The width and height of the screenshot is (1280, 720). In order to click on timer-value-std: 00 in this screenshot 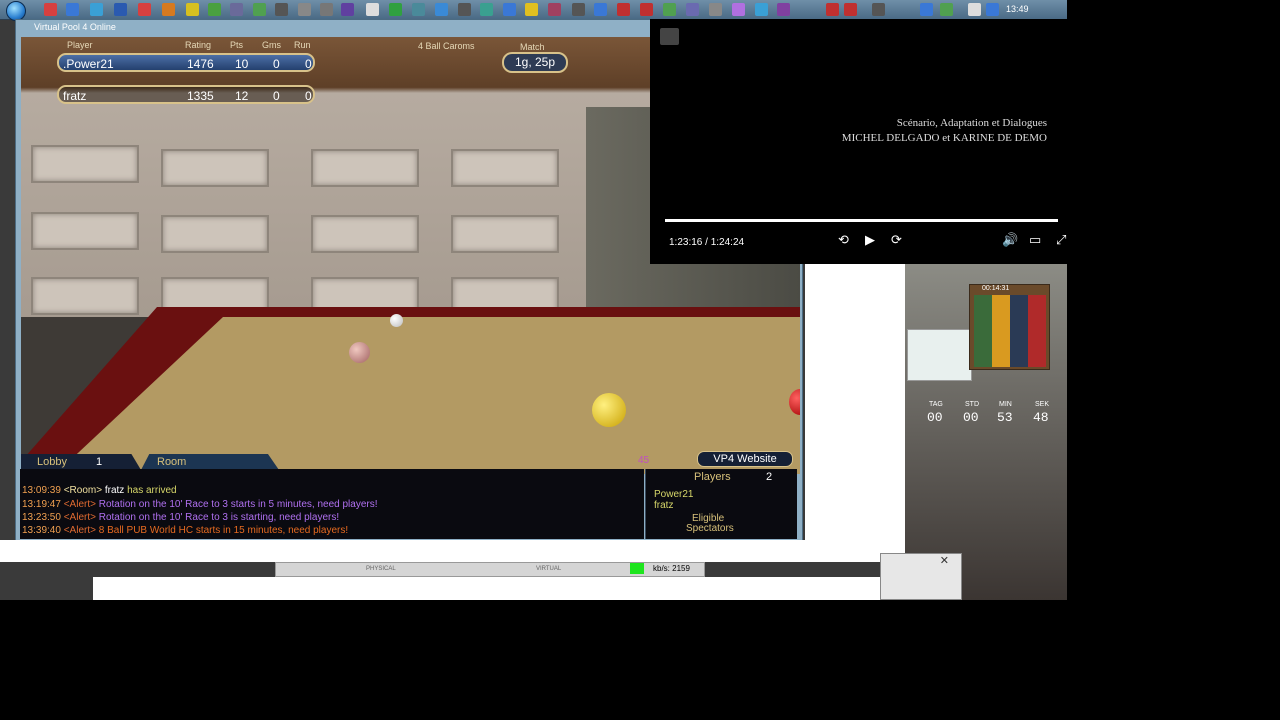, I will do `click(971, 417)`.